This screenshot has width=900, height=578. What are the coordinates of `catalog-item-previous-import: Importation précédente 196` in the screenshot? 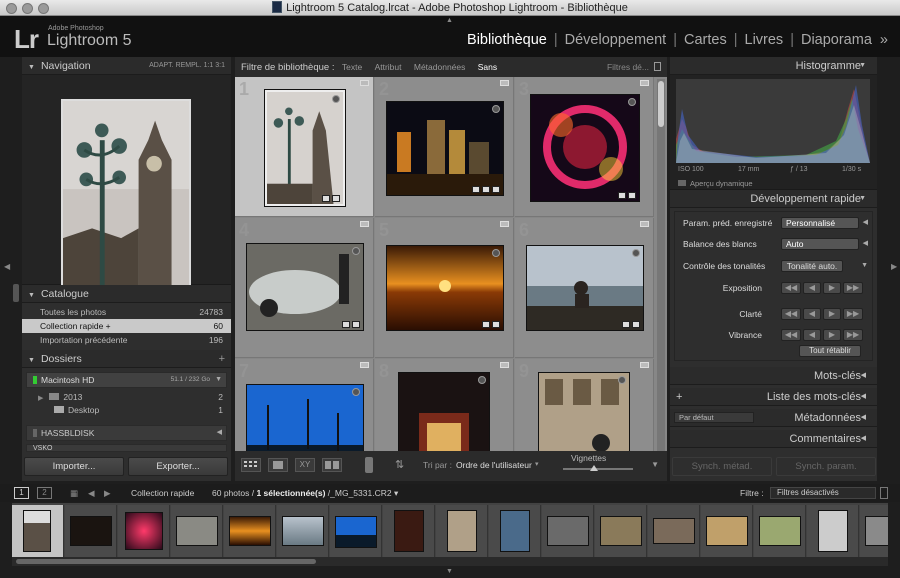 It's located at (126, 340).